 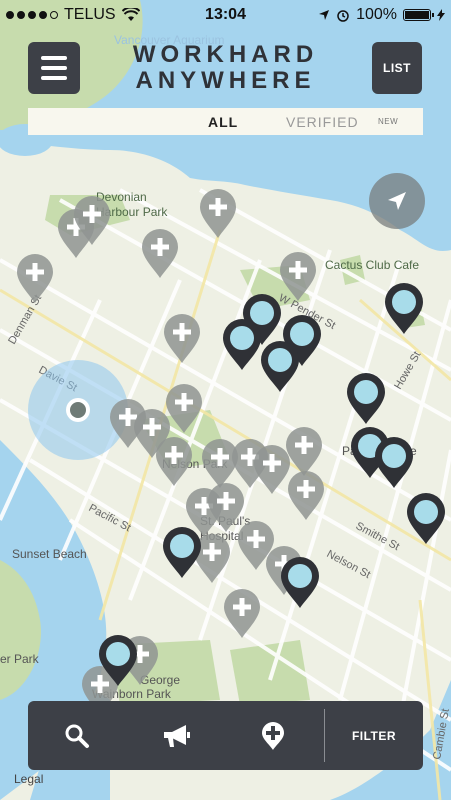 I want to click on map-label-cactus-club: Cactus Club Cafe, so click(x=372, y=265).